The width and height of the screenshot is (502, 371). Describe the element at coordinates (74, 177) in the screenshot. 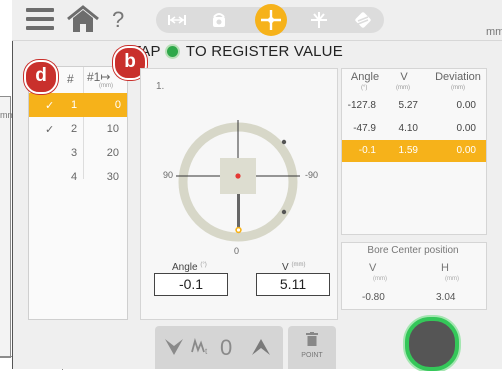

I see `row-number: 4` at that location.